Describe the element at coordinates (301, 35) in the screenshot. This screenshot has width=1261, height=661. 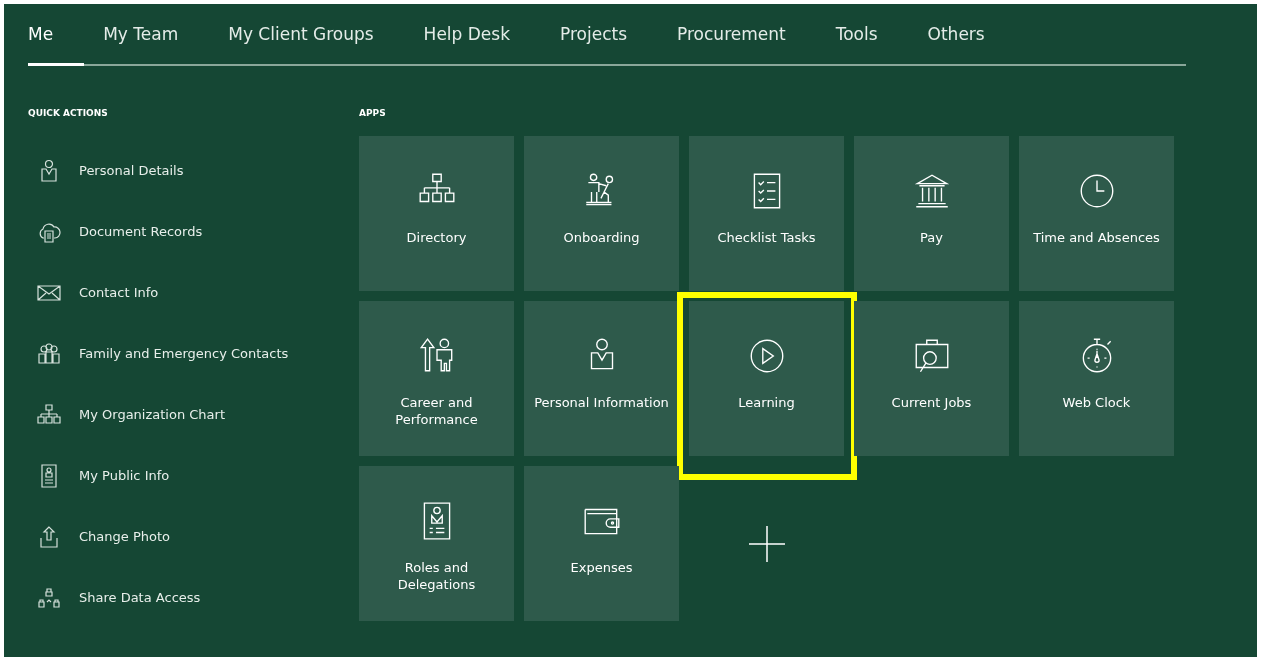
I see `nav-tab: My Client Groups` at that location.